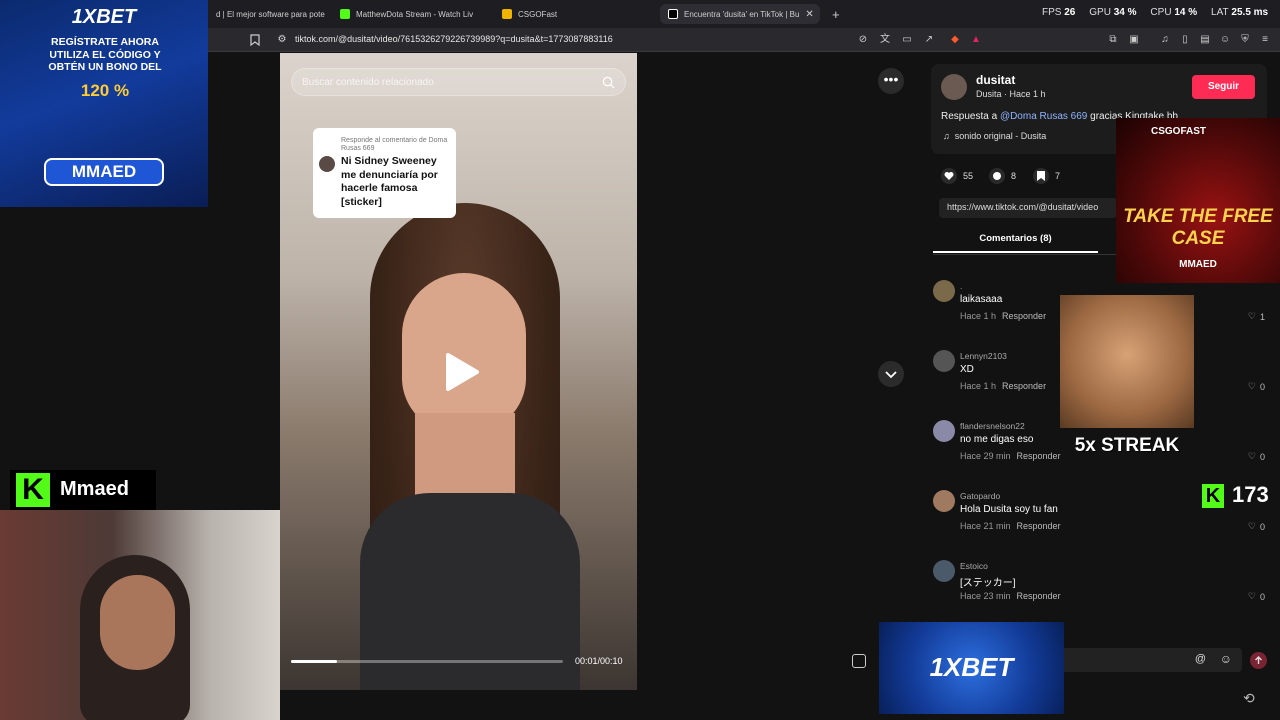  Describe the element at coordinates (1245, 40) in the screenshot. I see `vpn-icon: ⛨` at that location.